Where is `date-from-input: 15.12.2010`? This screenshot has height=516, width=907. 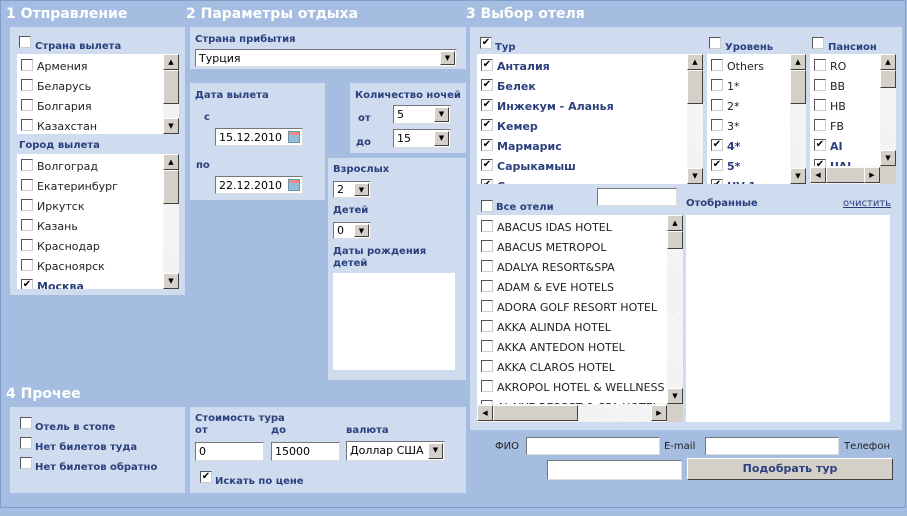
date-from-input: 15.12.2010 is located at coordinates (259, 137).